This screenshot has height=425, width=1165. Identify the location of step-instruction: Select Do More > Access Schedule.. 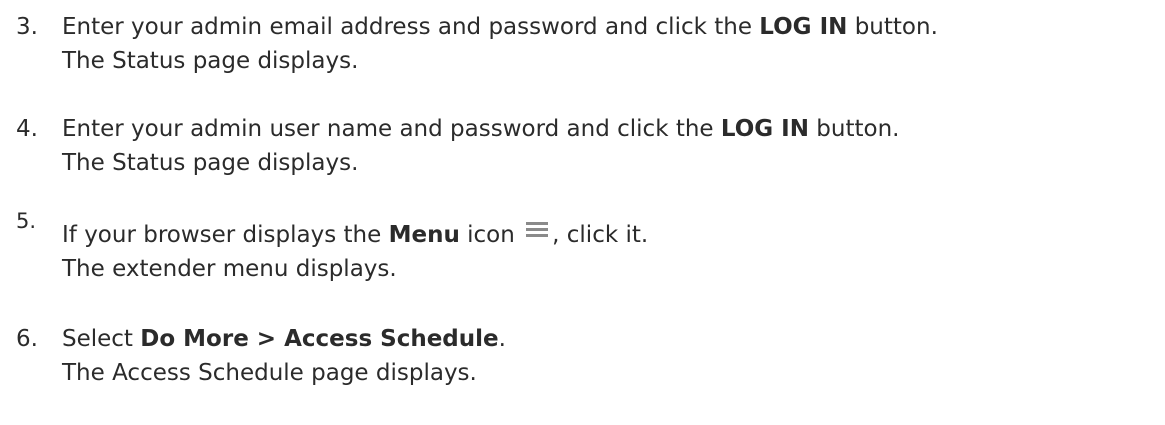
(284, 339).